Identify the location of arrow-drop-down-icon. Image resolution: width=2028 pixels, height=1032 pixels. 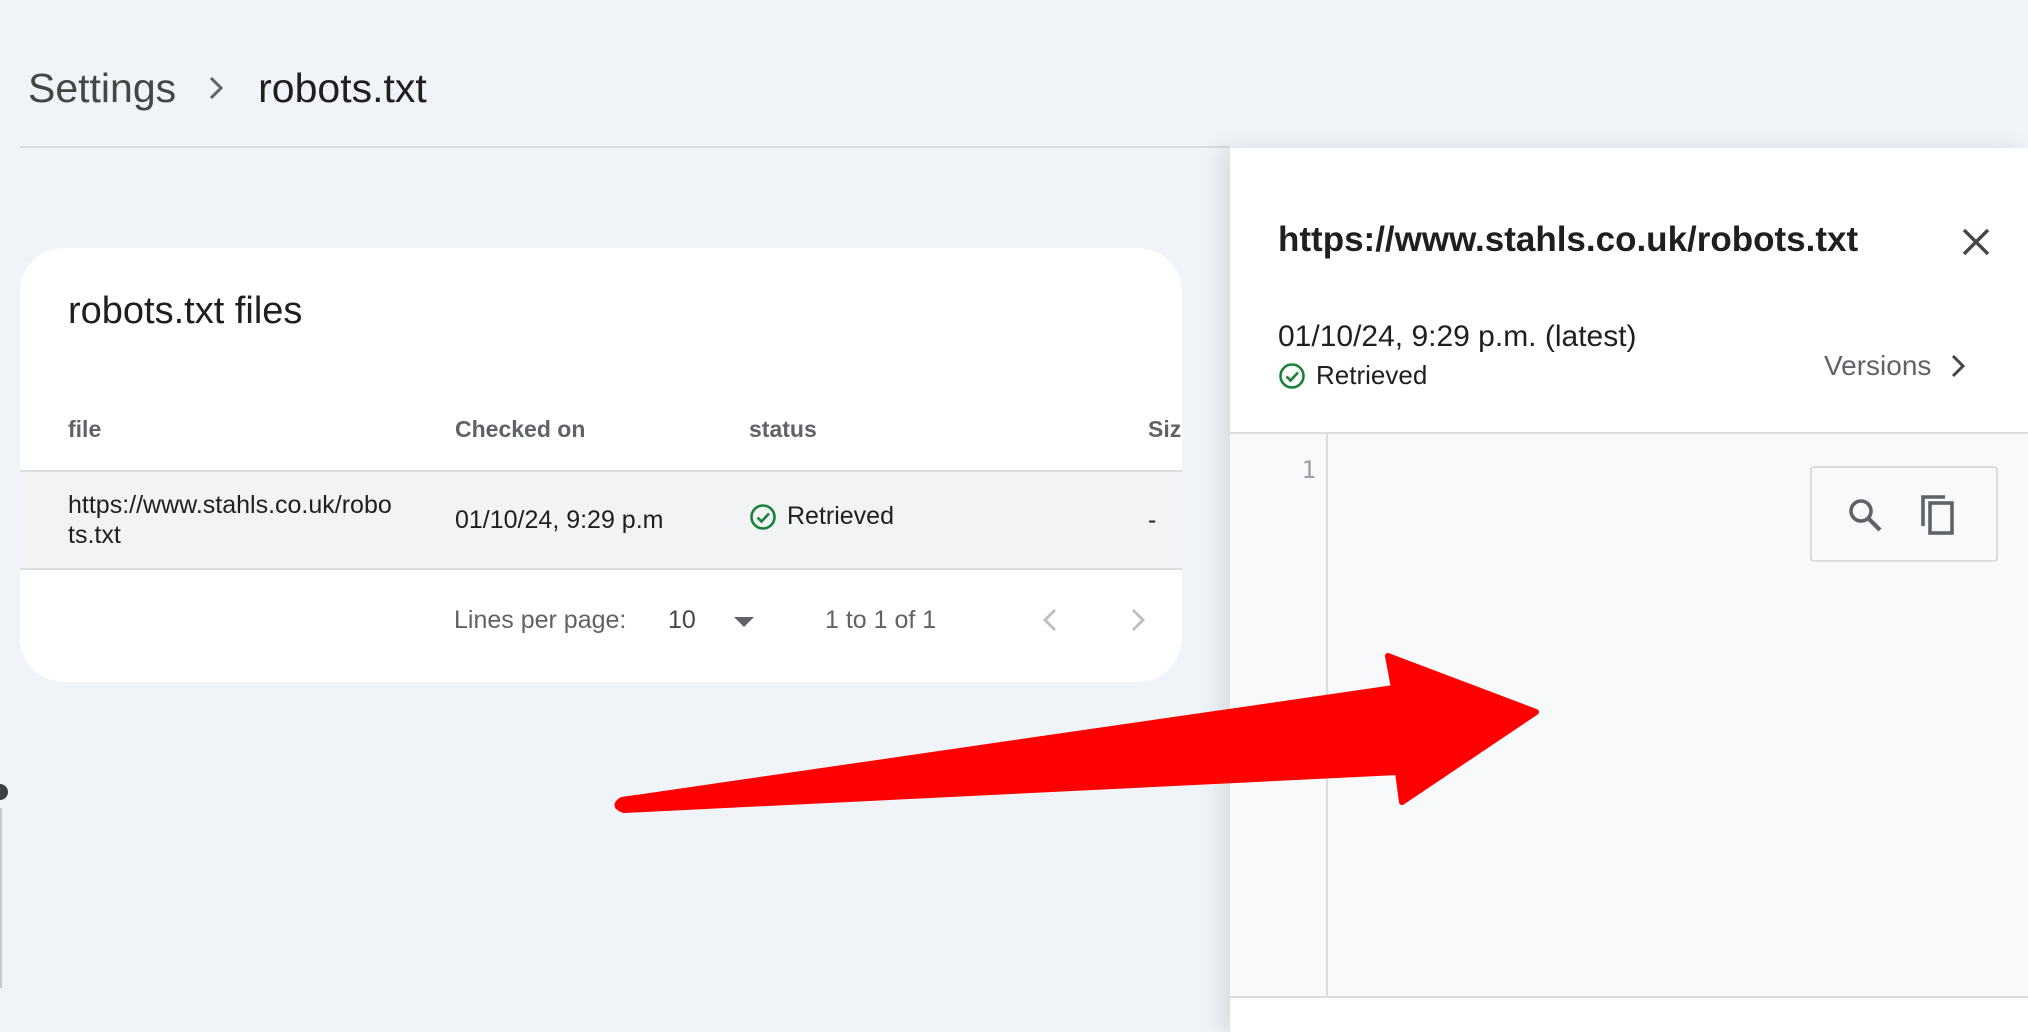
(744, 622).